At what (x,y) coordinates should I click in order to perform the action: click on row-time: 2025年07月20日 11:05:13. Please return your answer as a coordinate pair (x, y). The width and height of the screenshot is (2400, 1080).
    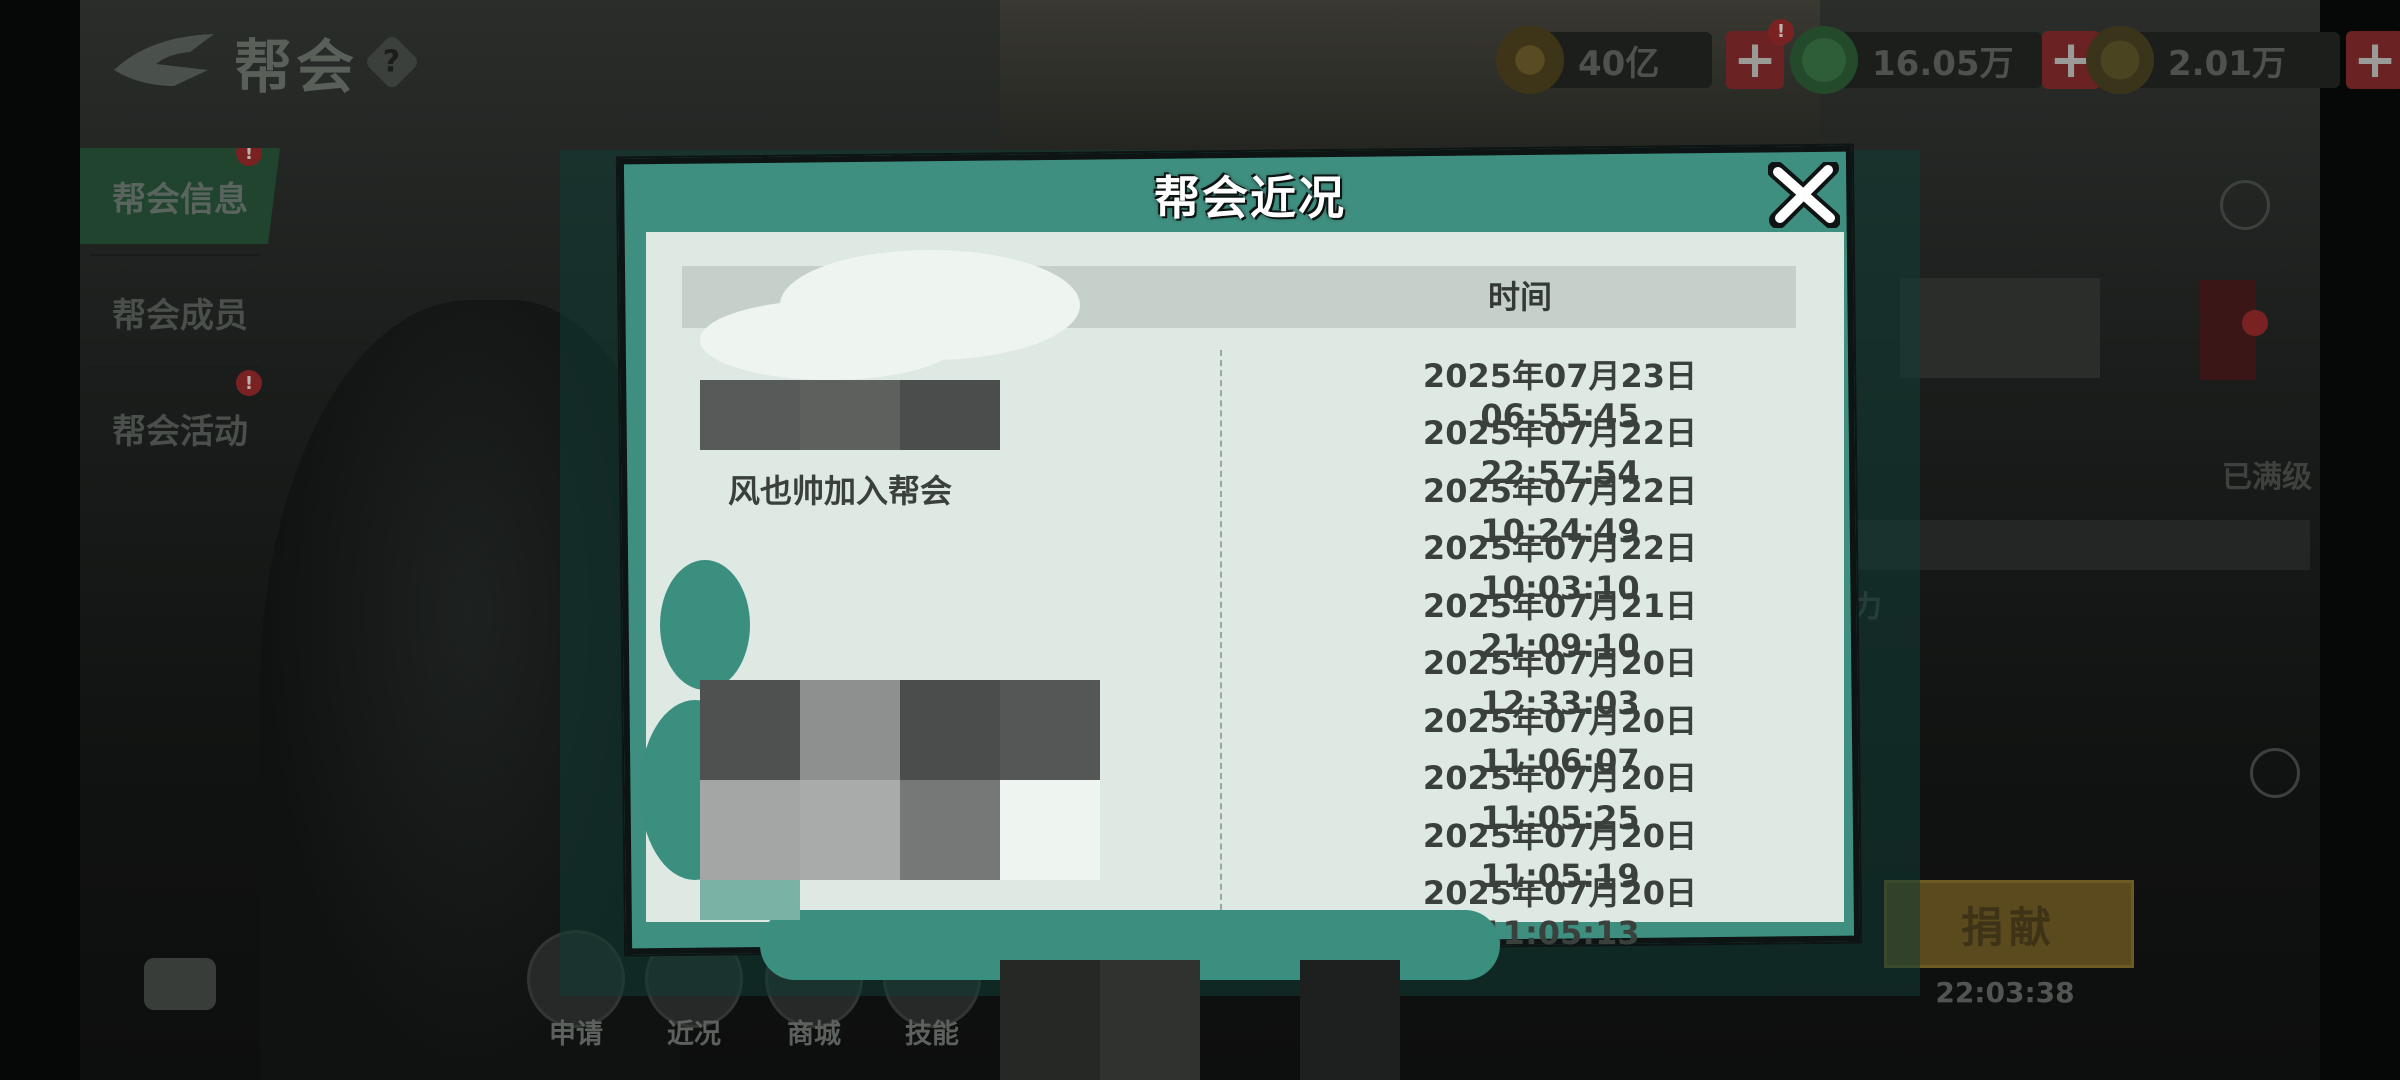
    Looking at the image, I should click on (1560, 913).